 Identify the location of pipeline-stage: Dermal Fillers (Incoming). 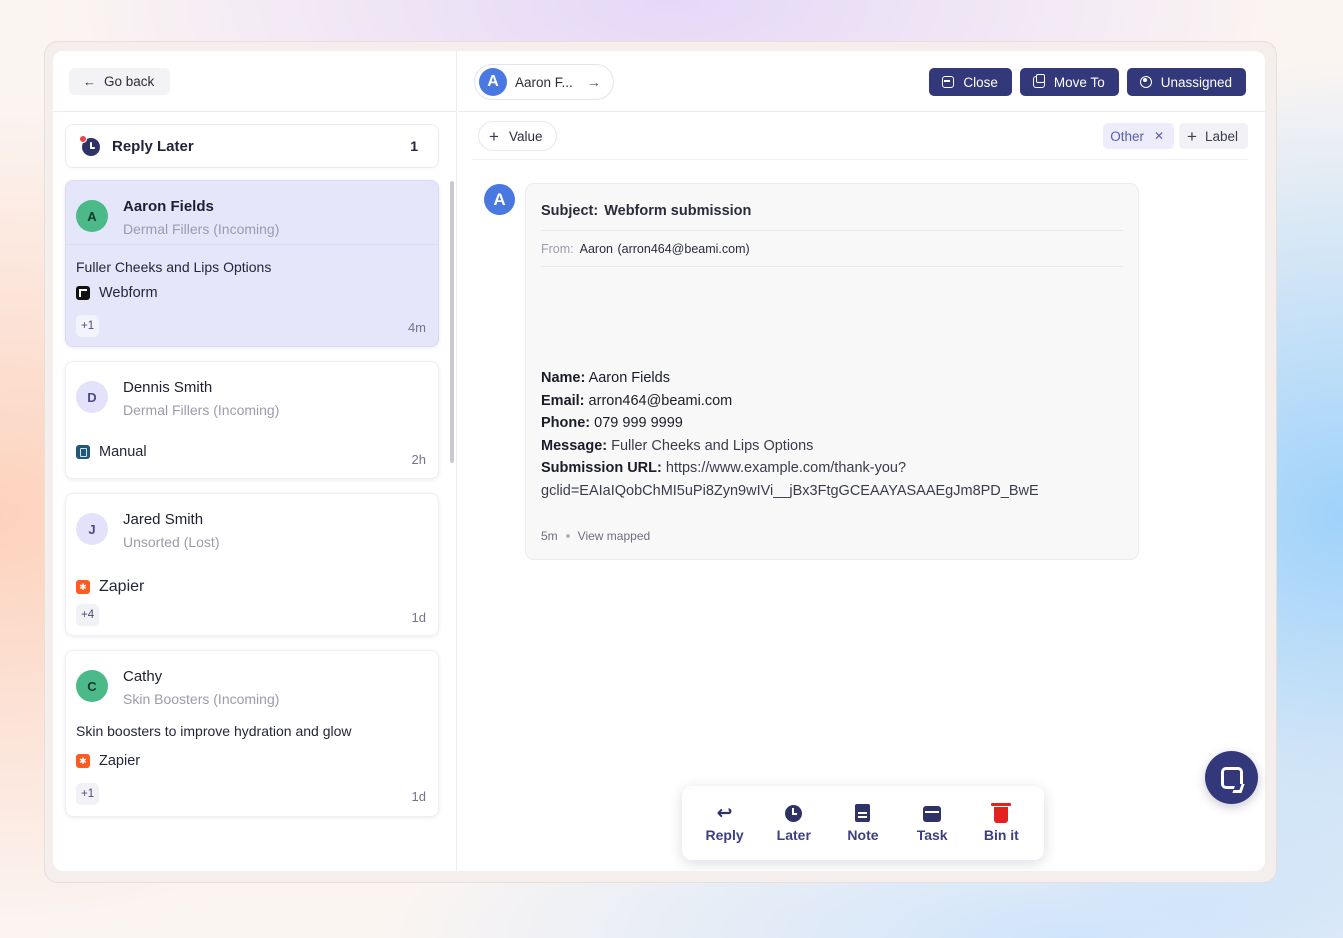
(201, 229).